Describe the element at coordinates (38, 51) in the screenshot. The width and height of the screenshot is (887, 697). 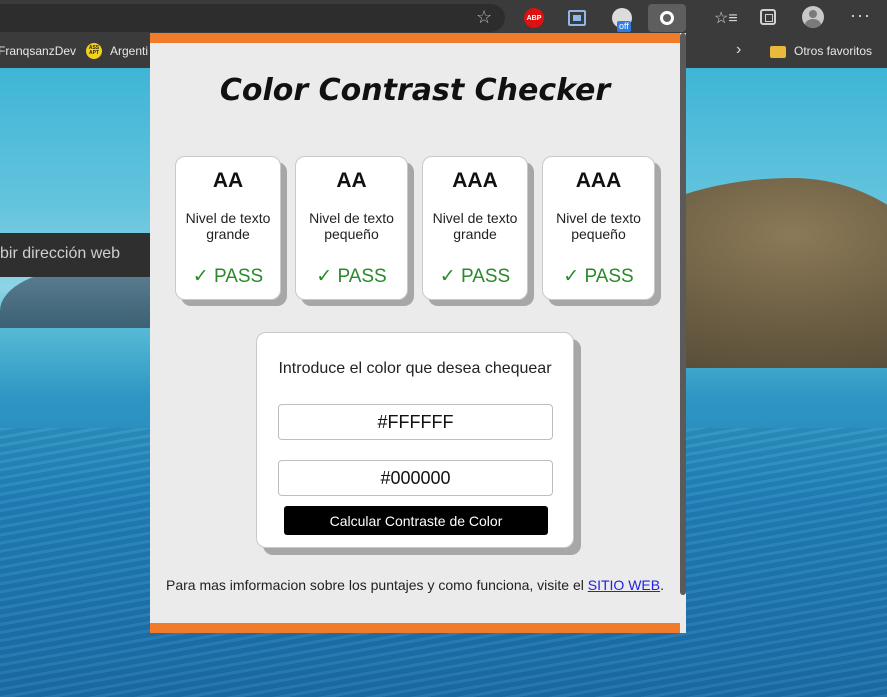
I see `bookmark-franqsanzdev: FranqsanzDev` at that location.